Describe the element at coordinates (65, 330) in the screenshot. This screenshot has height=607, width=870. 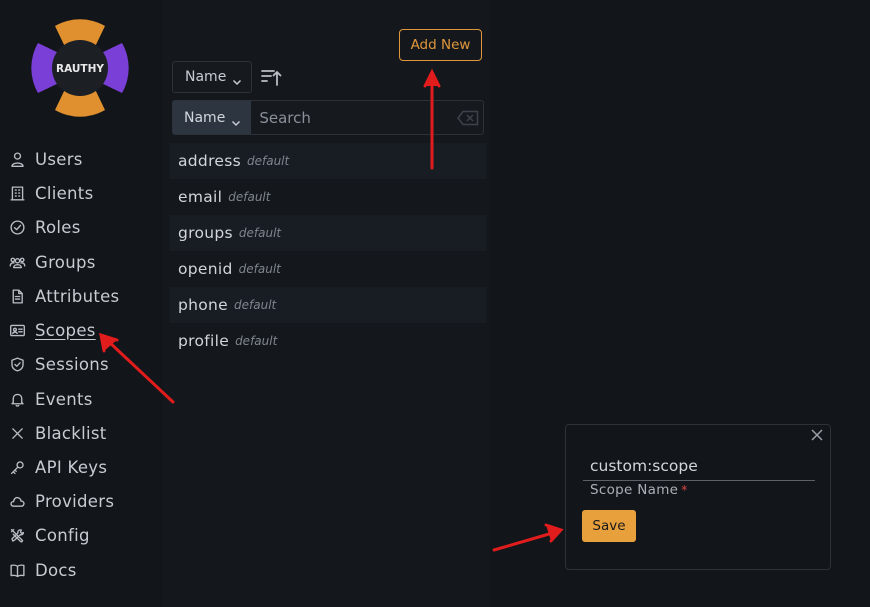
I see `nav-label: Scopes` at that location.